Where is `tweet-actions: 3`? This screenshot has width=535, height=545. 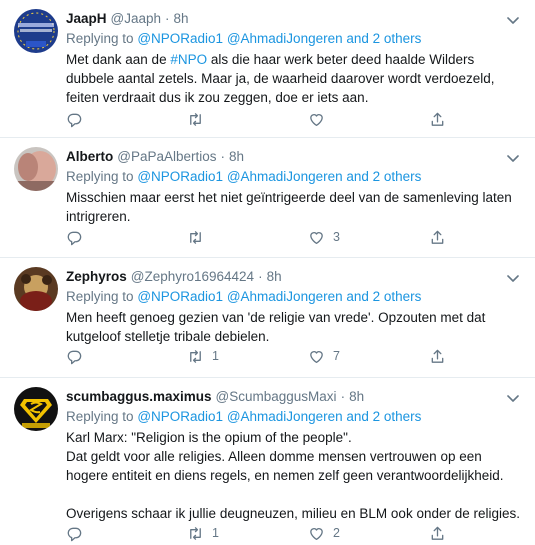 tweet-actions: 3 is located at coordinates (256, 237).